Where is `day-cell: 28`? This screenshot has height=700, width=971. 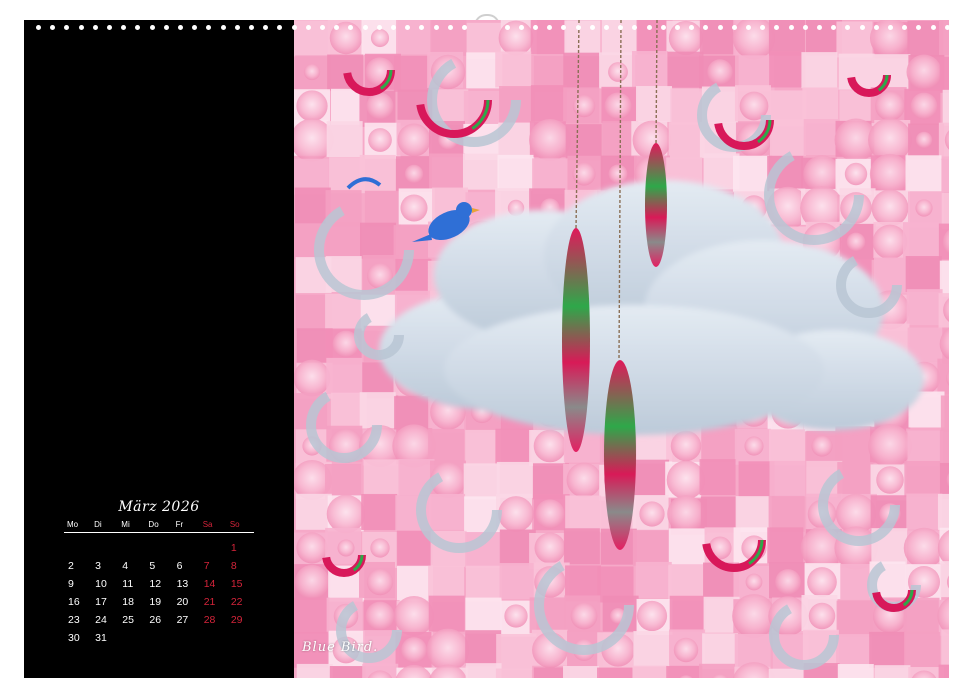
day-cell: 28 is located at coordinates (209, 620).